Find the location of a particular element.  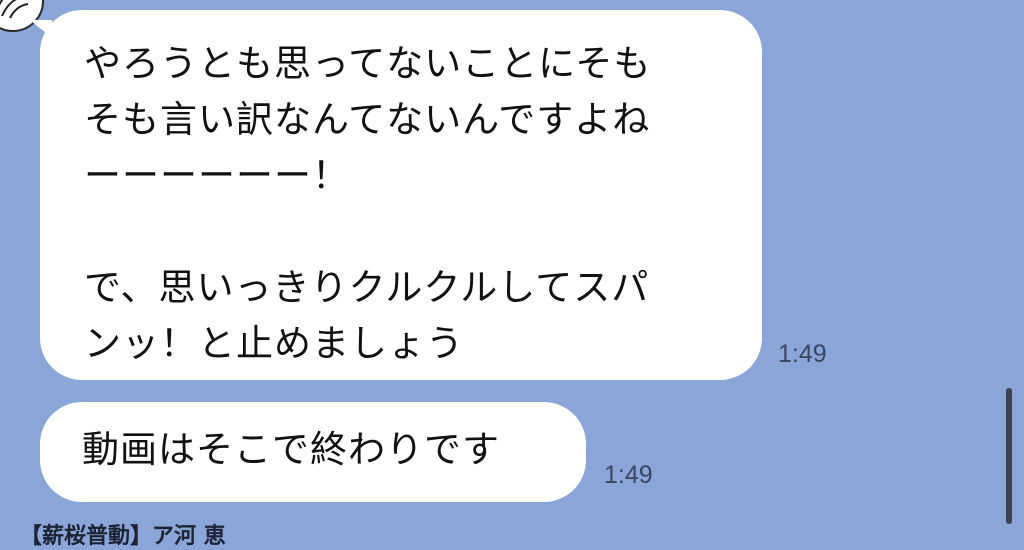

message-text-line: ーーーーーー！ is located at coordinates (217, 175).